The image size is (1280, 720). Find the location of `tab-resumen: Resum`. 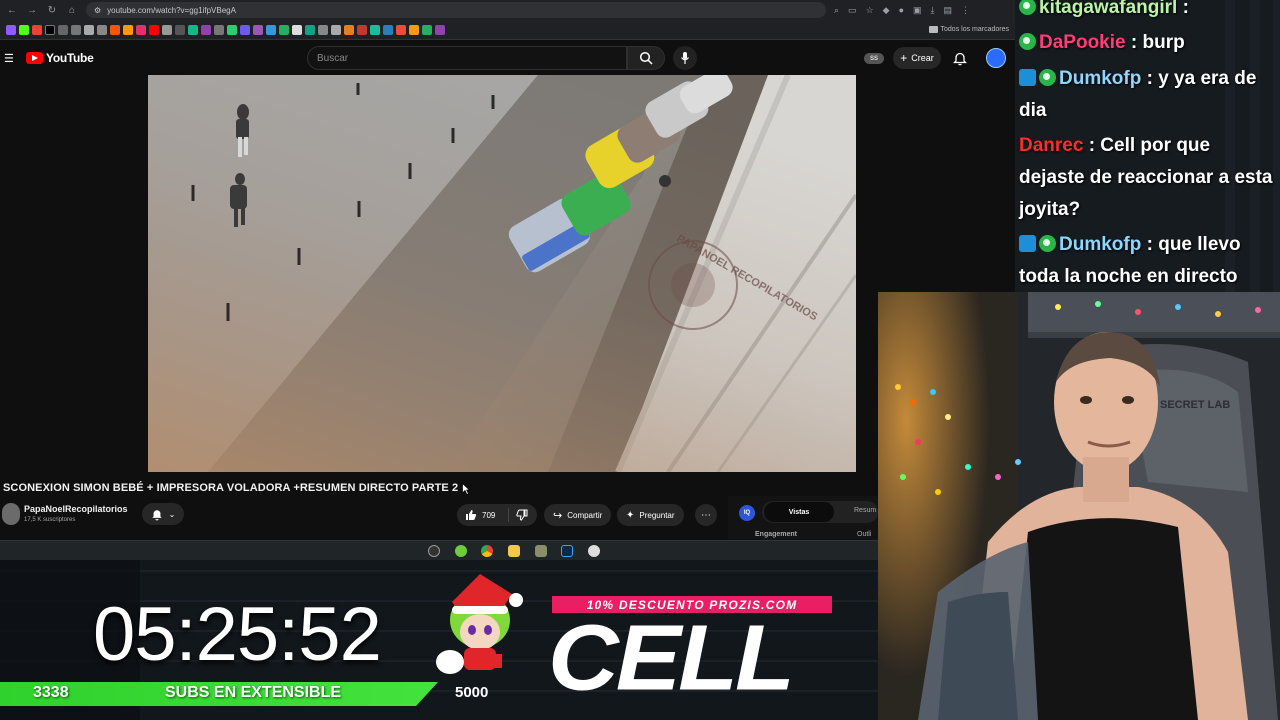

tab-resumen: Resum is located at coordinates (865, 510).